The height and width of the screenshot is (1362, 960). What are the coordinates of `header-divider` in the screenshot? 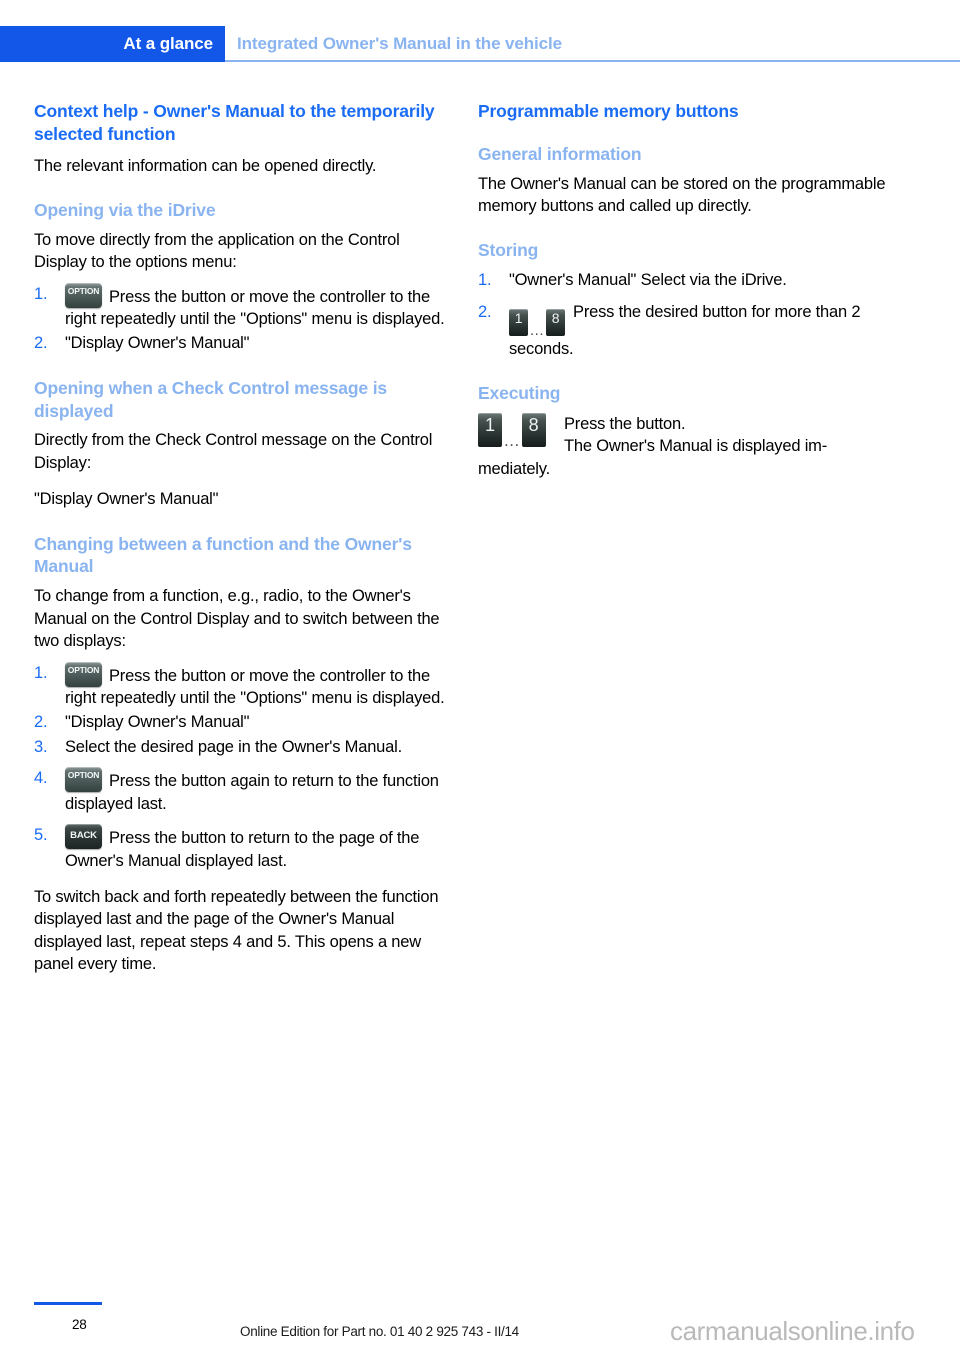 It's located at (592, 61).